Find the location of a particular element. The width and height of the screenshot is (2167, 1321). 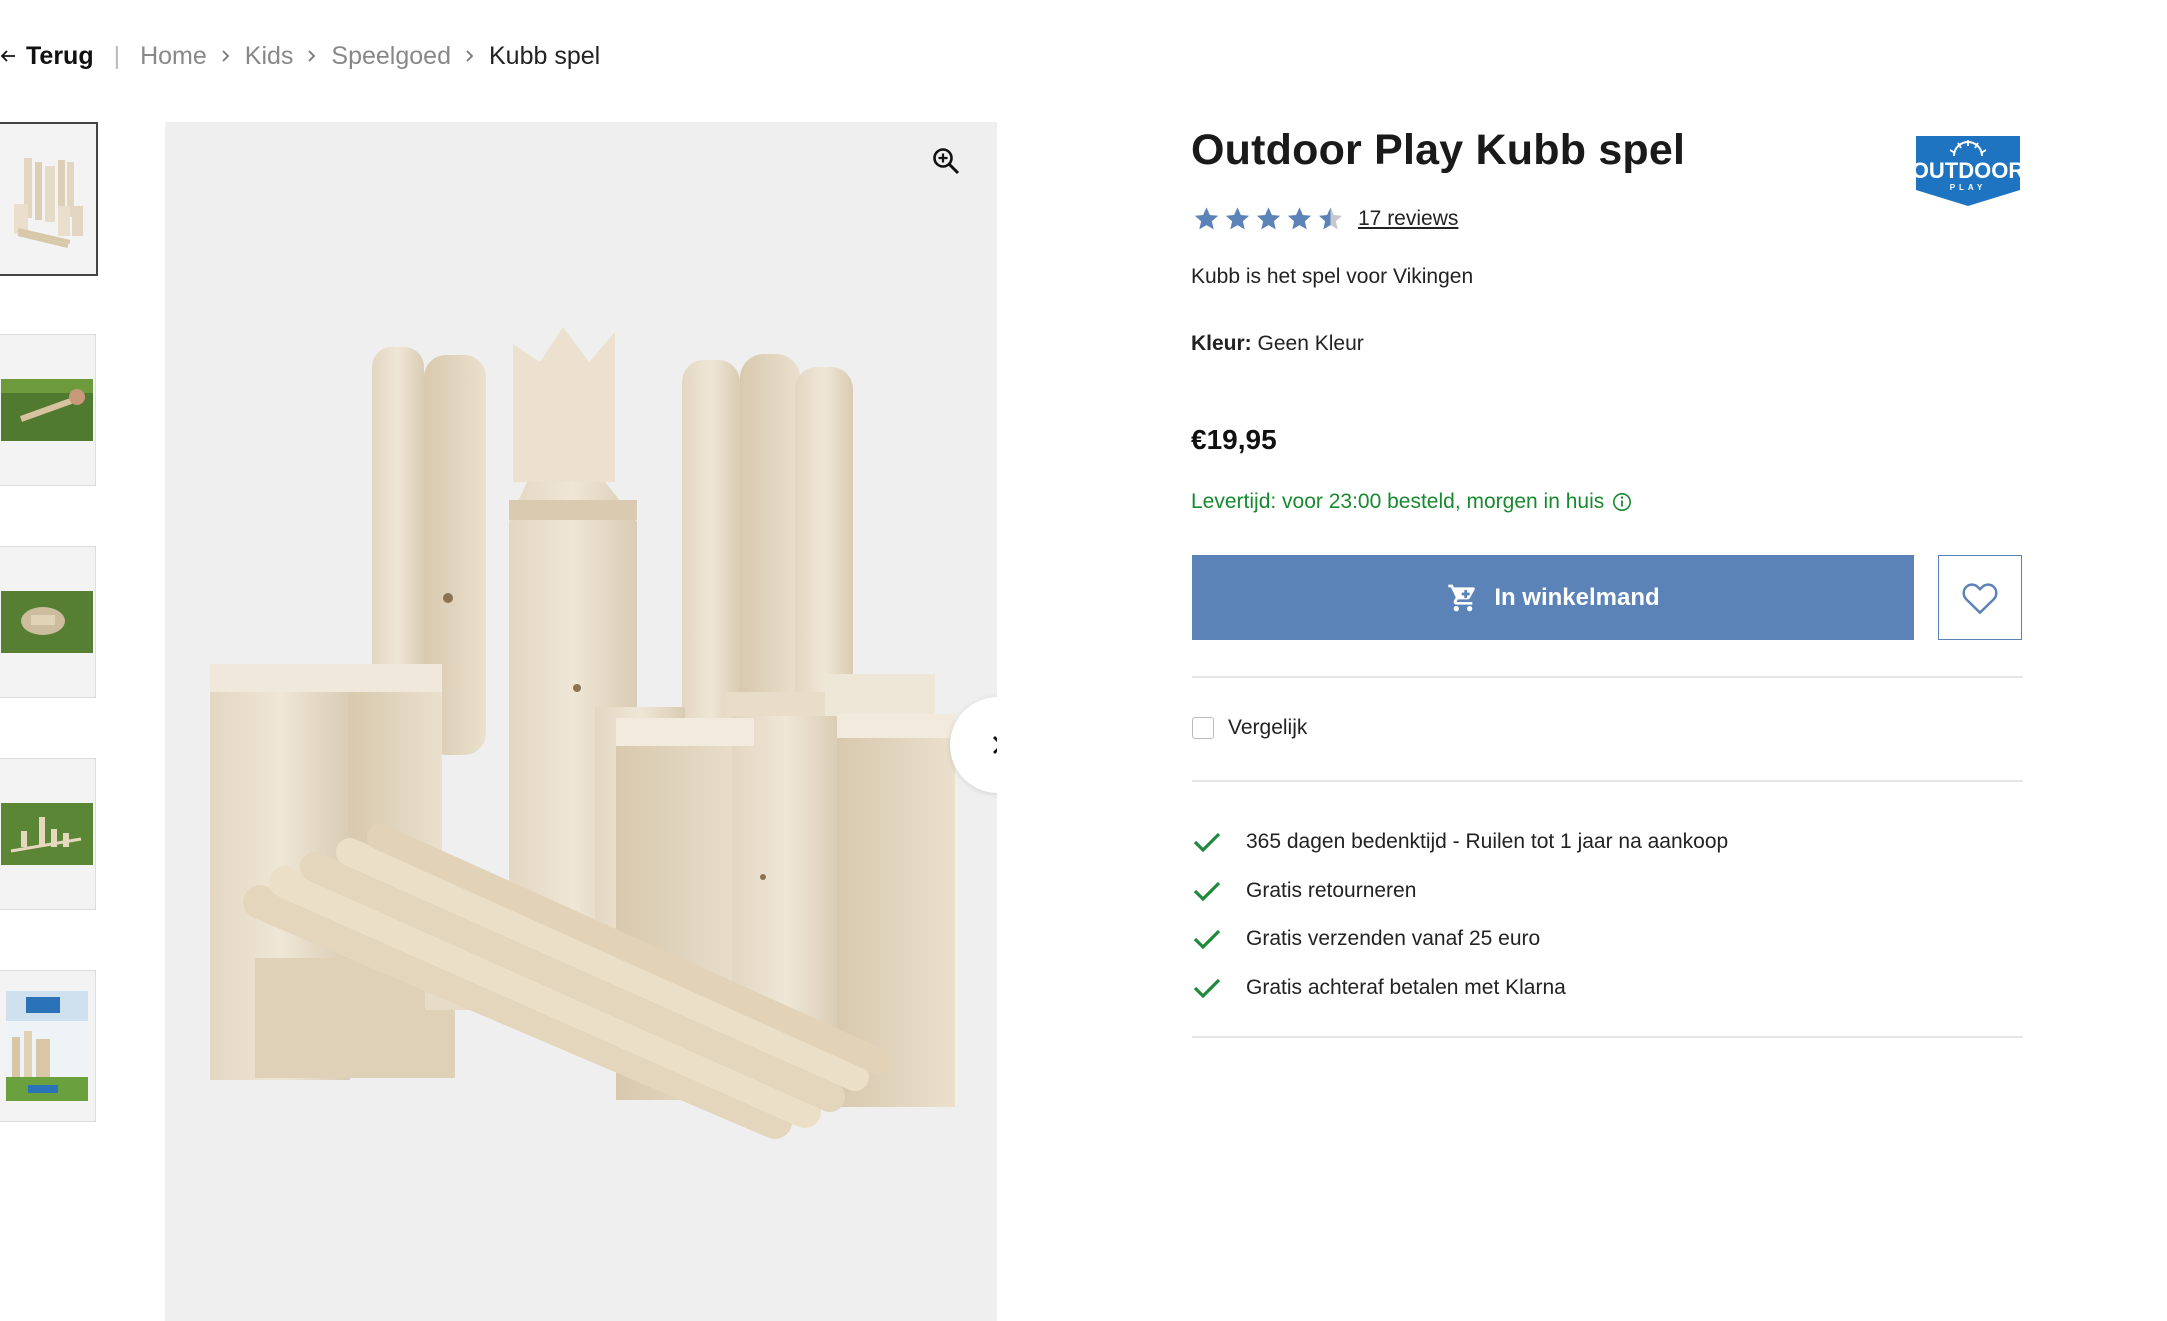

compare-checkbox: Vergelijk is located at coordinates (1249, 728).